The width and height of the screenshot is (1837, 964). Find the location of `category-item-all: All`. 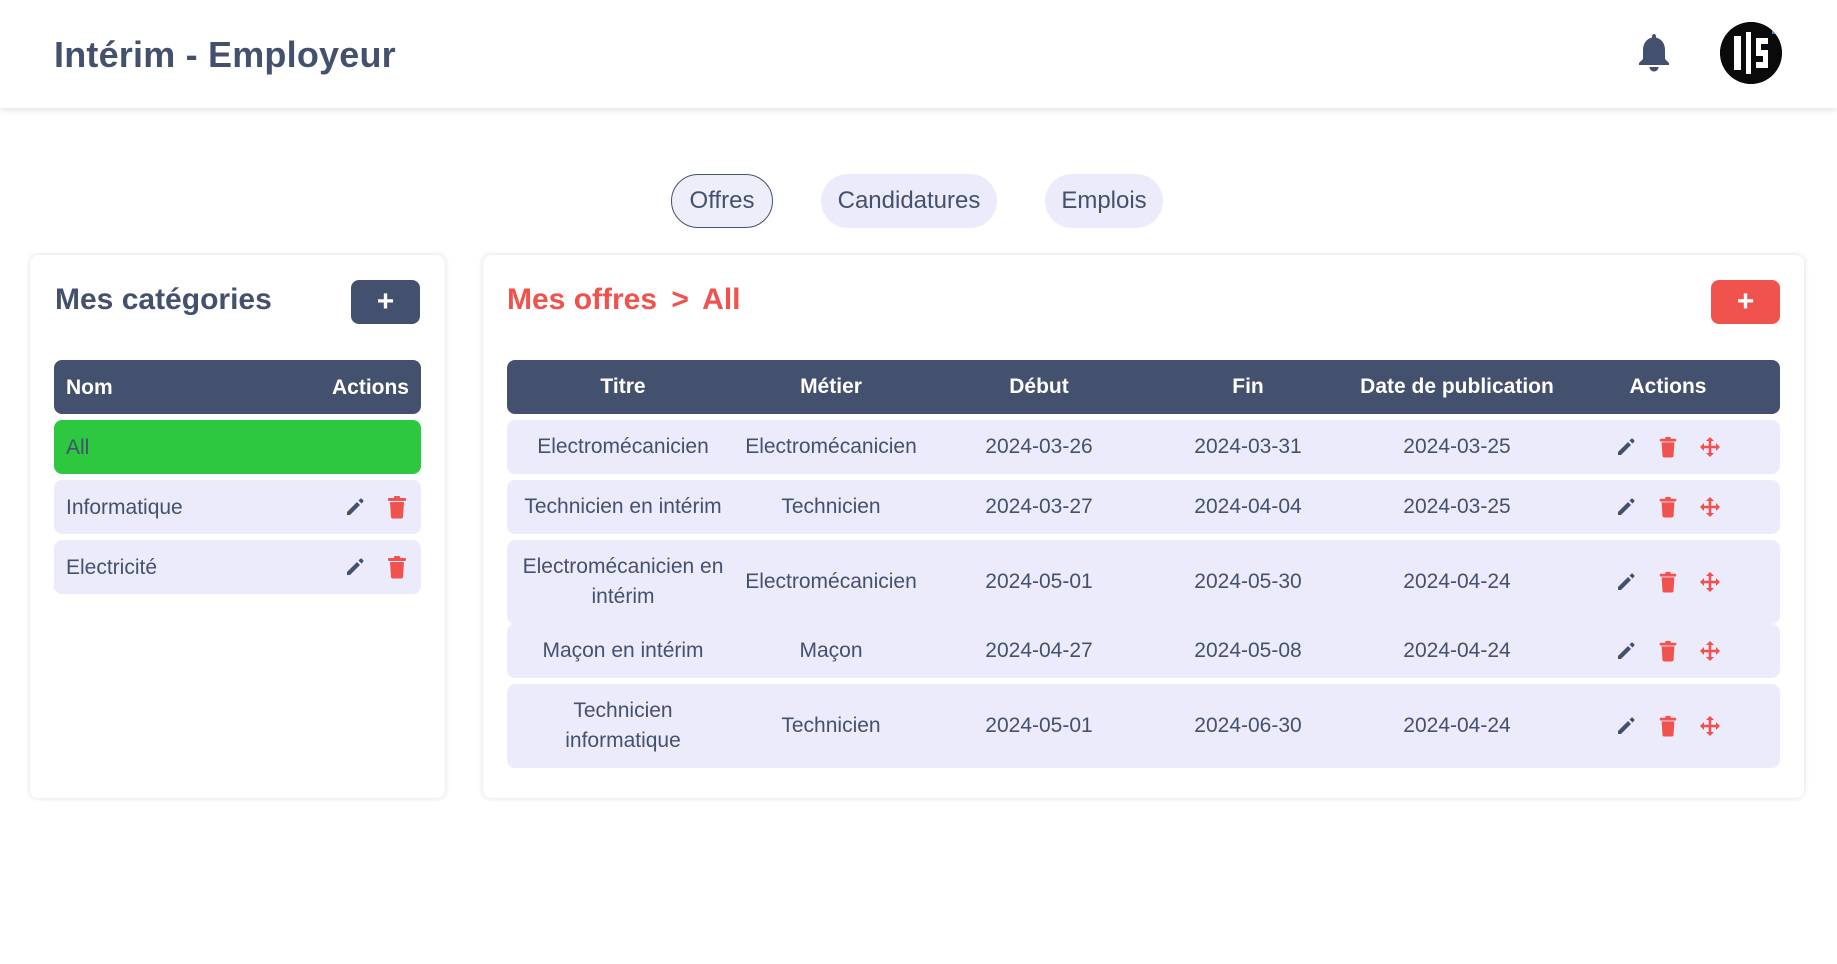

category-item-all: All is located at coordinates (237, 447).